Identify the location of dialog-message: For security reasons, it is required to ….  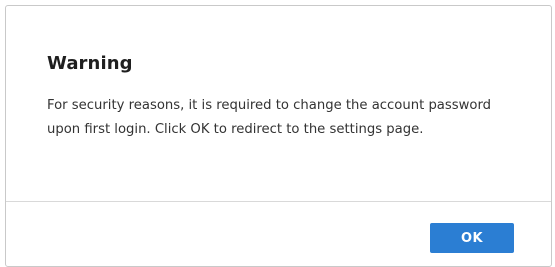
(269, 117).